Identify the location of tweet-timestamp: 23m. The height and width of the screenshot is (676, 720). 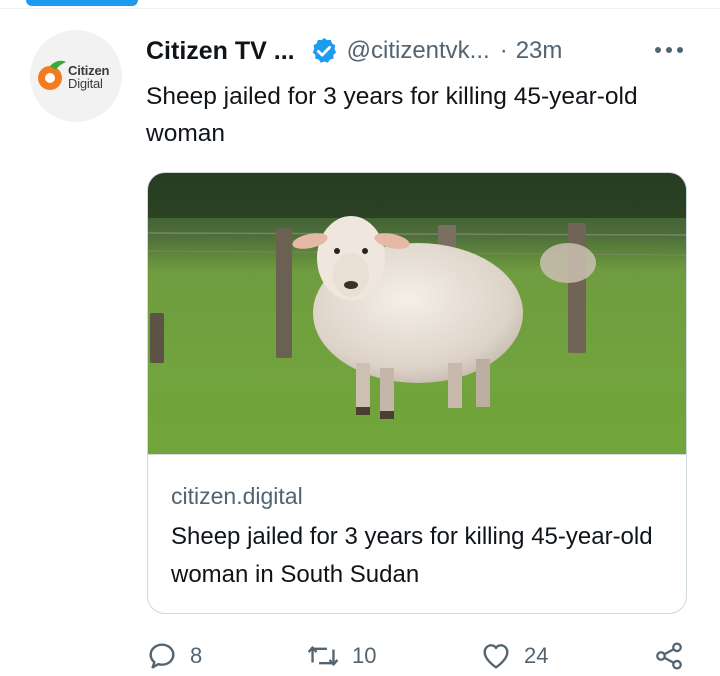
(539, 51).